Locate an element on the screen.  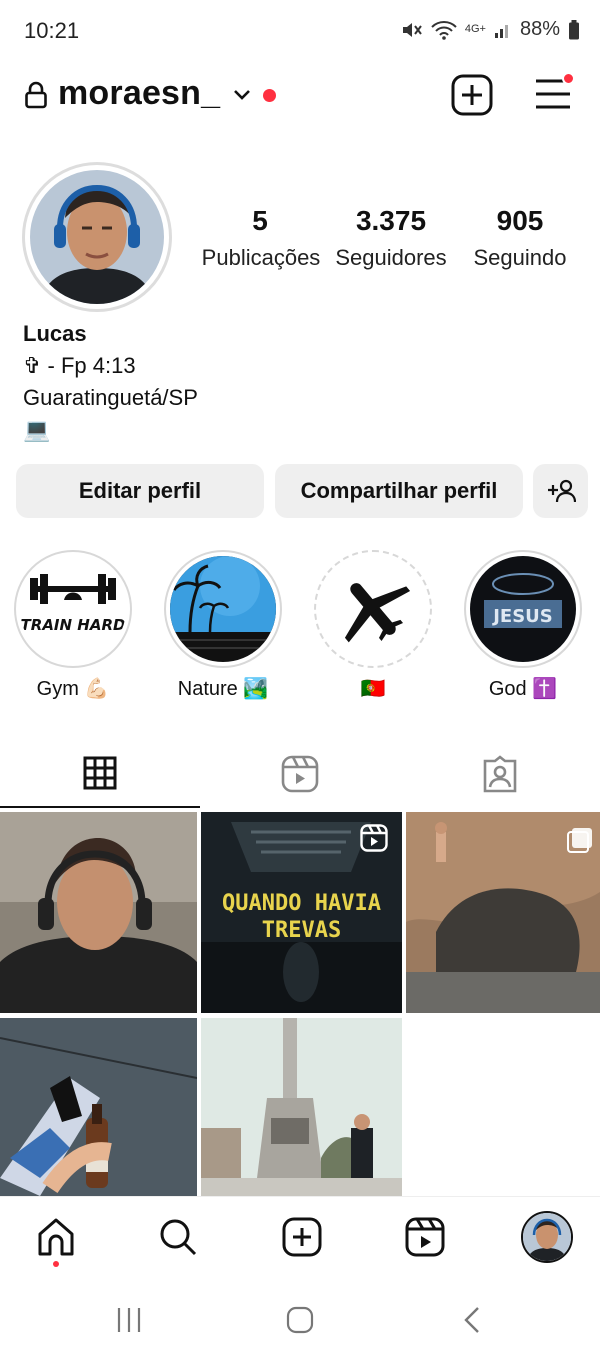
post-reel-thumbnail: QUANDO HAVIA TREVAS is located at coordinates (301, 912).